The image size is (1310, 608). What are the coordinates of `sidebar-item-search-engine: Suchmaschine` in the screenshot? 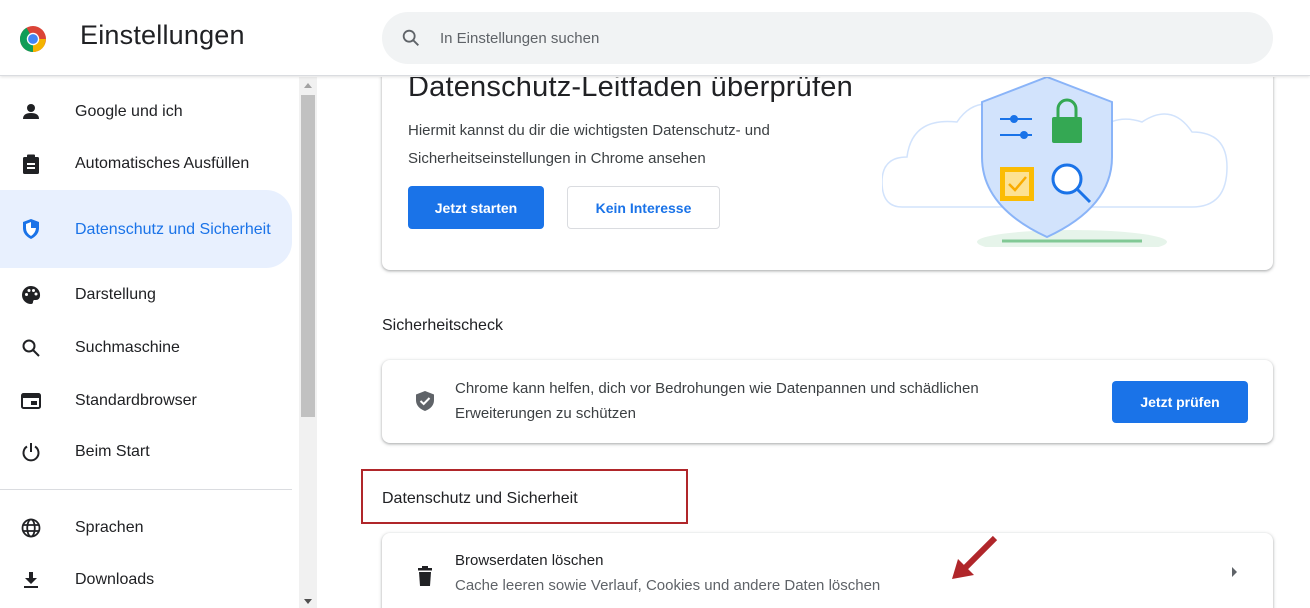 It's located at (146, 348).